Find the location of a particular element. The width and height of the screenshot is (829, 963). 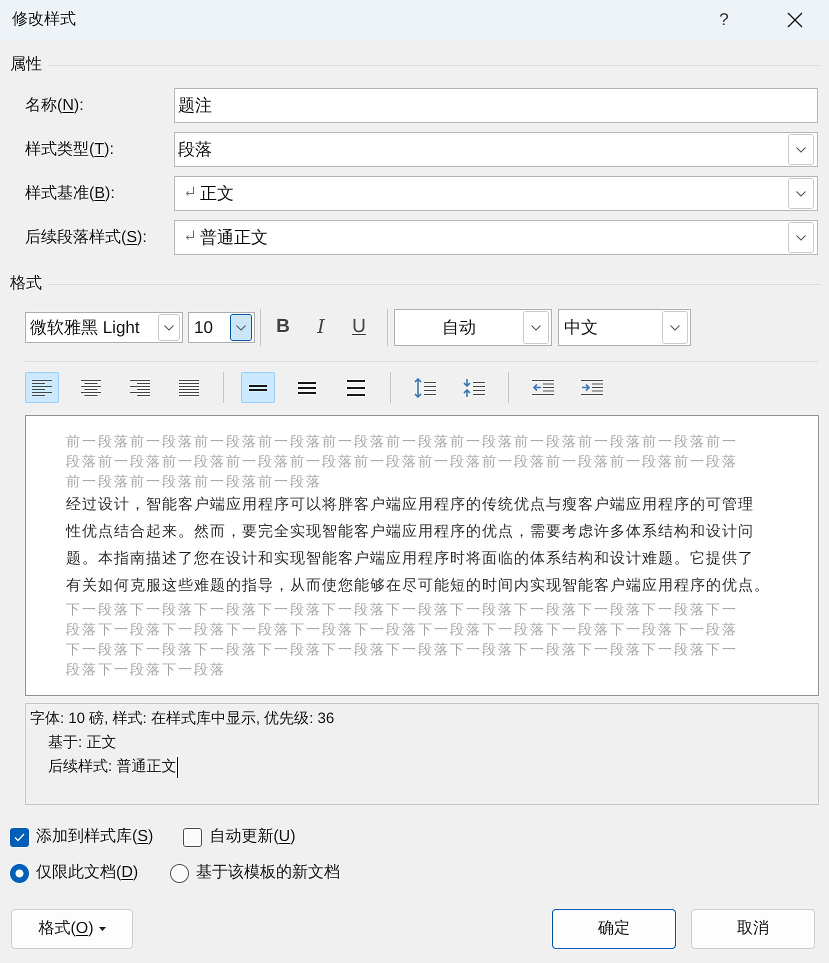

field-label: 名称(N): is located at coordinates (55, 106).